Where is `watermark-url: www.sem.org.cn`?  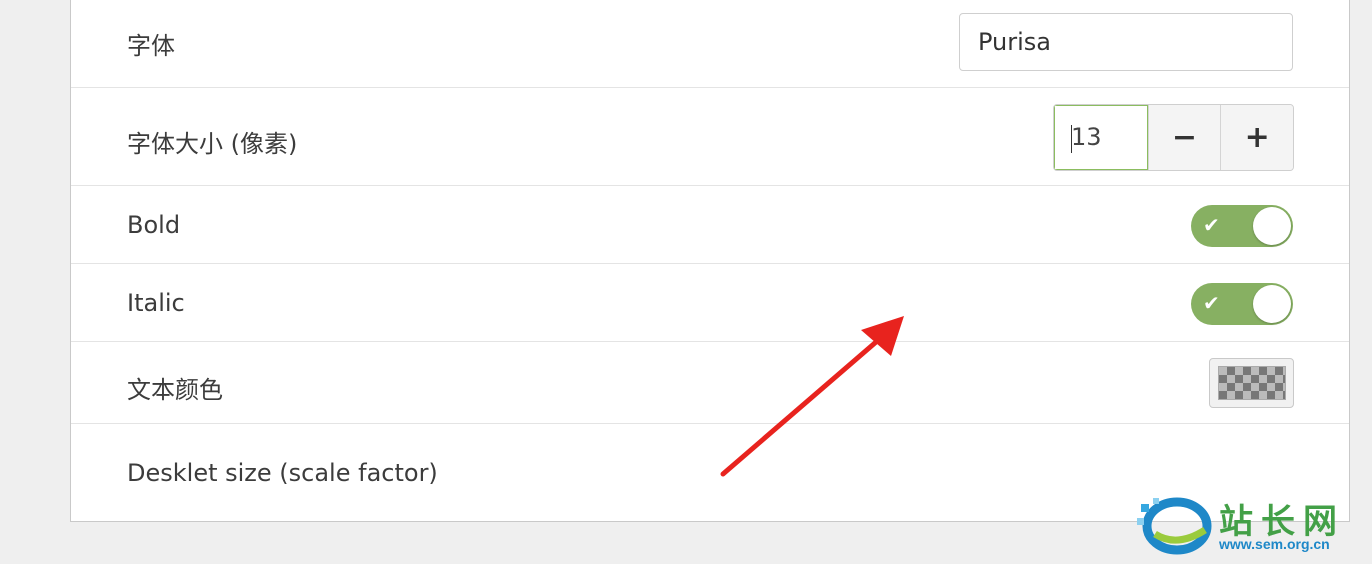
watermark-url: www.sem.org.cn is located at coordinates (1274, 544).